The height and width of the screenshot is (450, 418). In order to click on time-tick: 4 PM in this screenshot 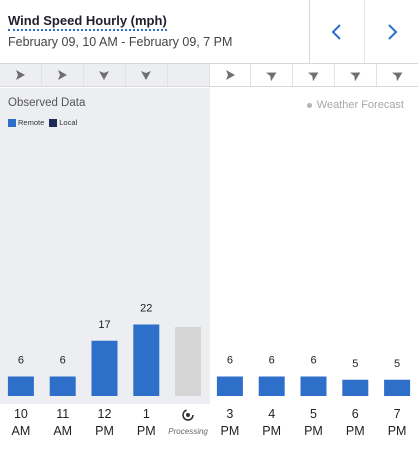, I will do `click(272, 427)`.